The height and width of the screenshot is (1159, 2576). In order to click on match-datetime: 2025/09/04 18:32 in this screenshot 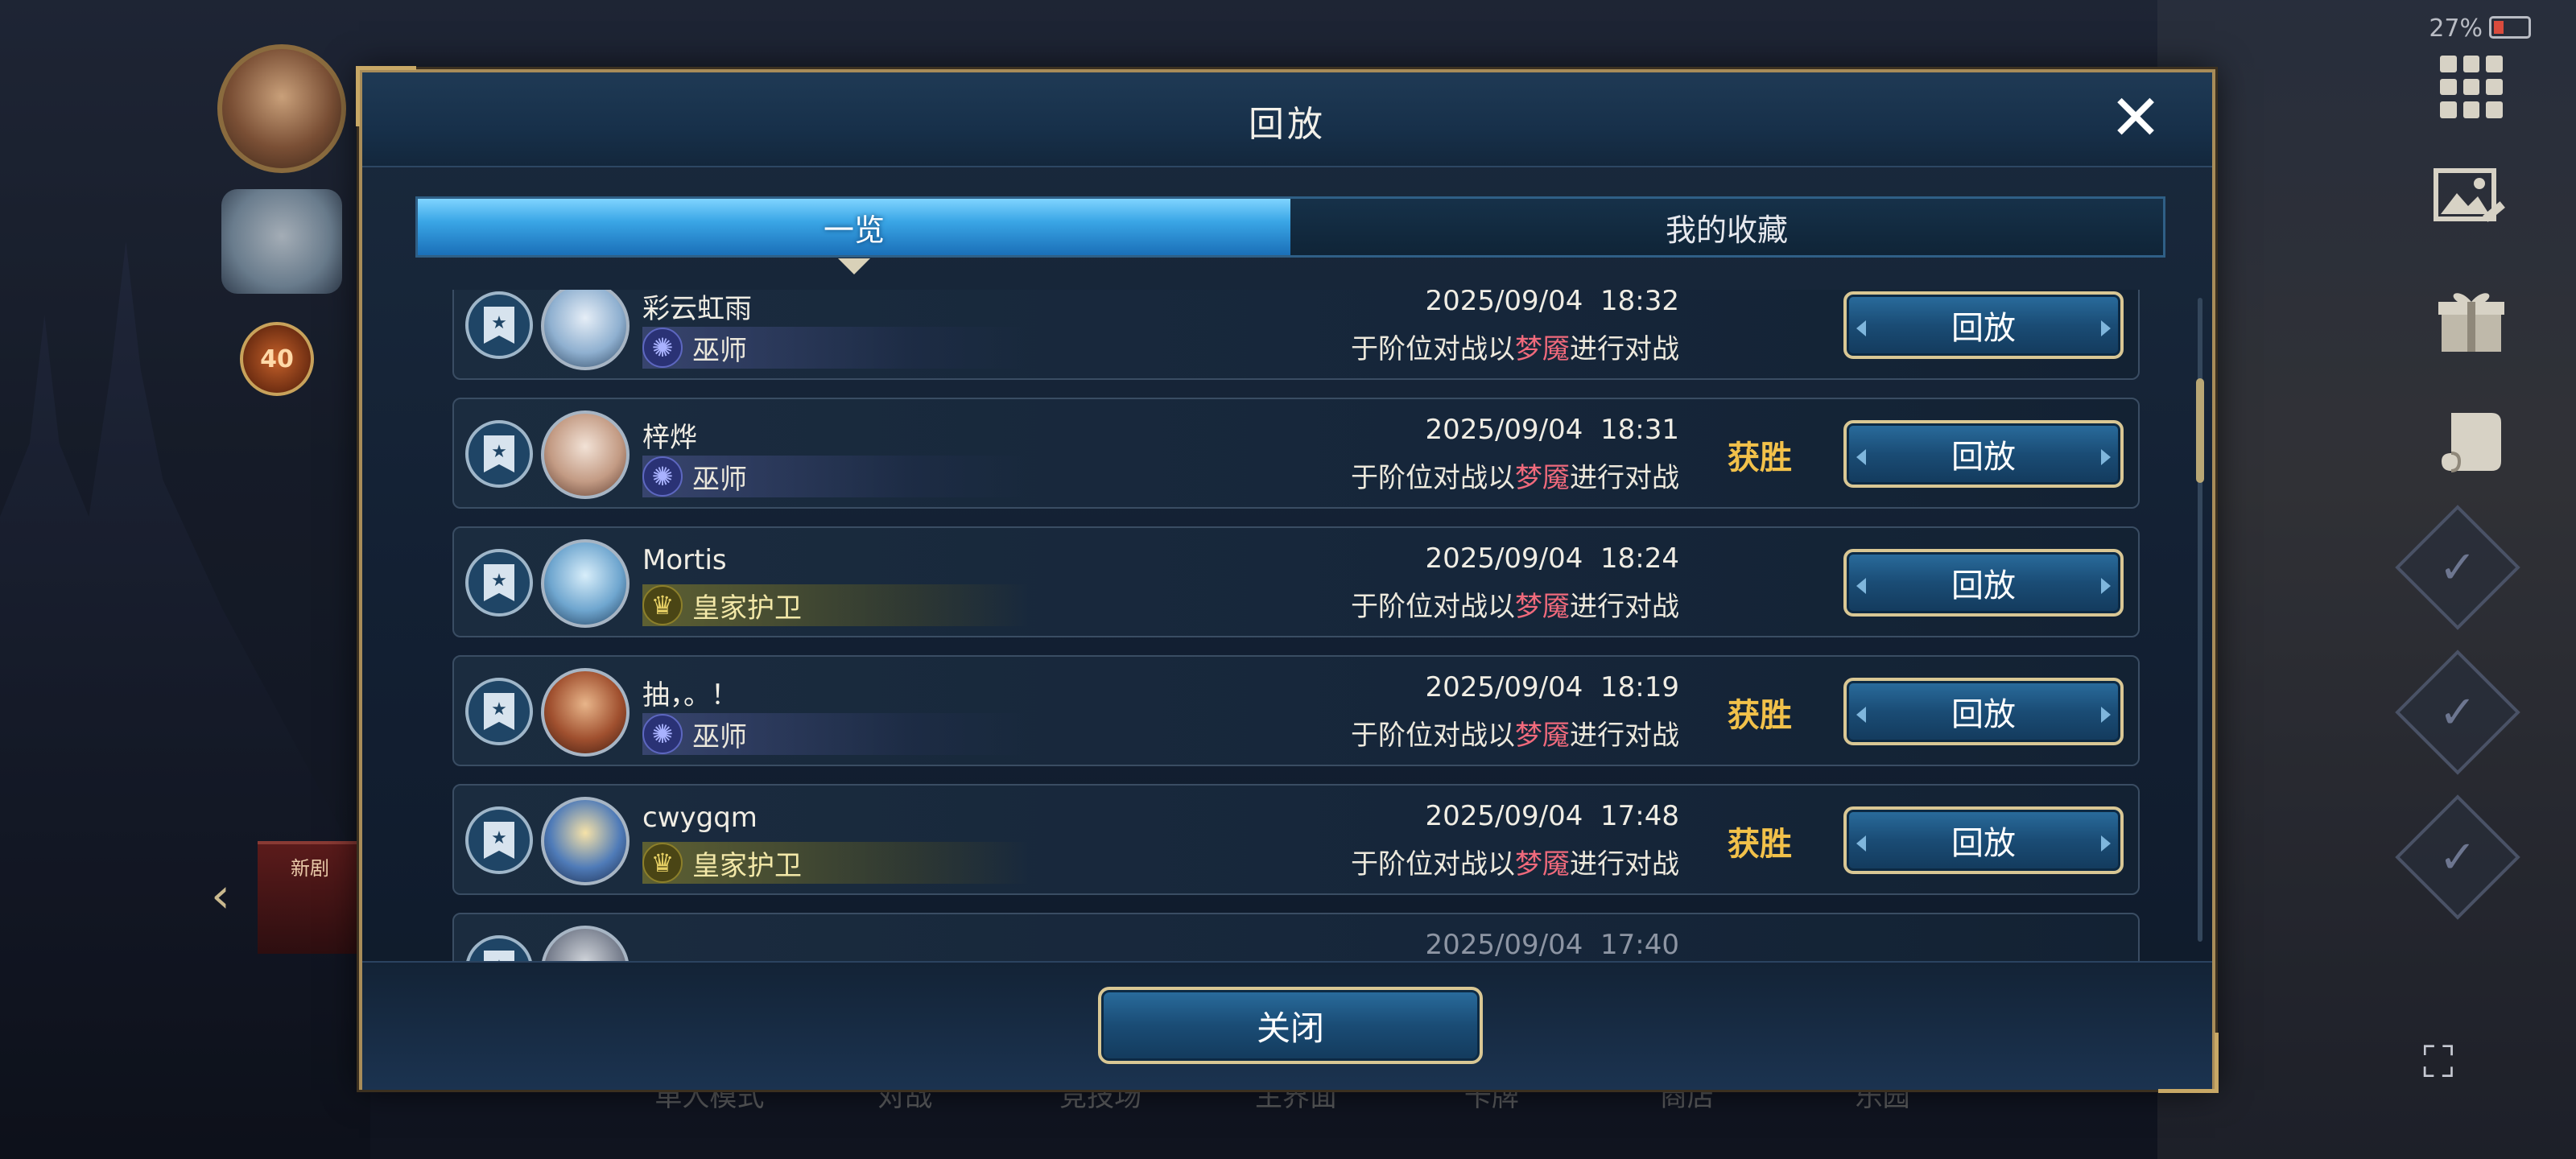, I will do `click(1552, 303)`.